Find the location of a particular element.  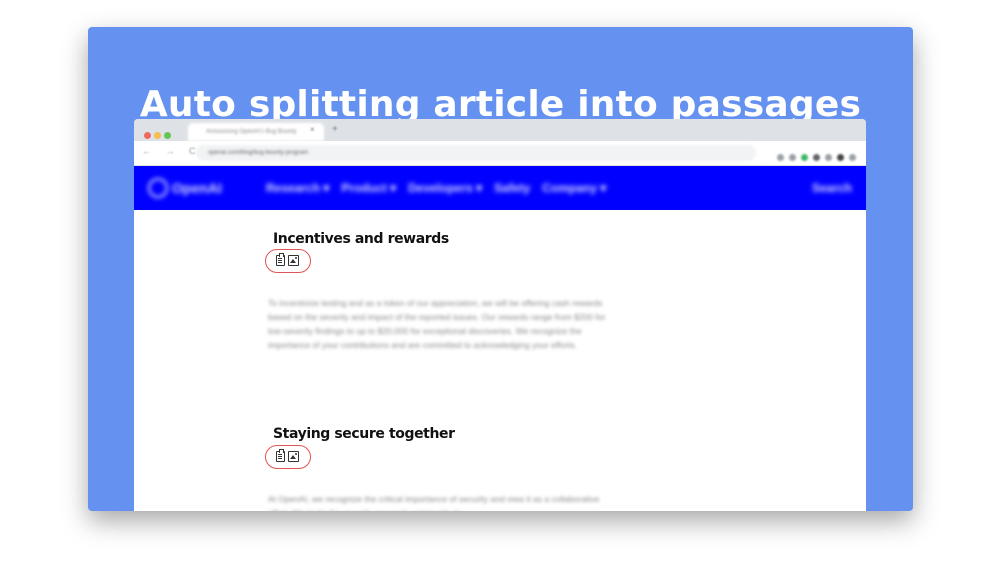

nav-item-research: Research ▾ is located at coordinates (297, 188).